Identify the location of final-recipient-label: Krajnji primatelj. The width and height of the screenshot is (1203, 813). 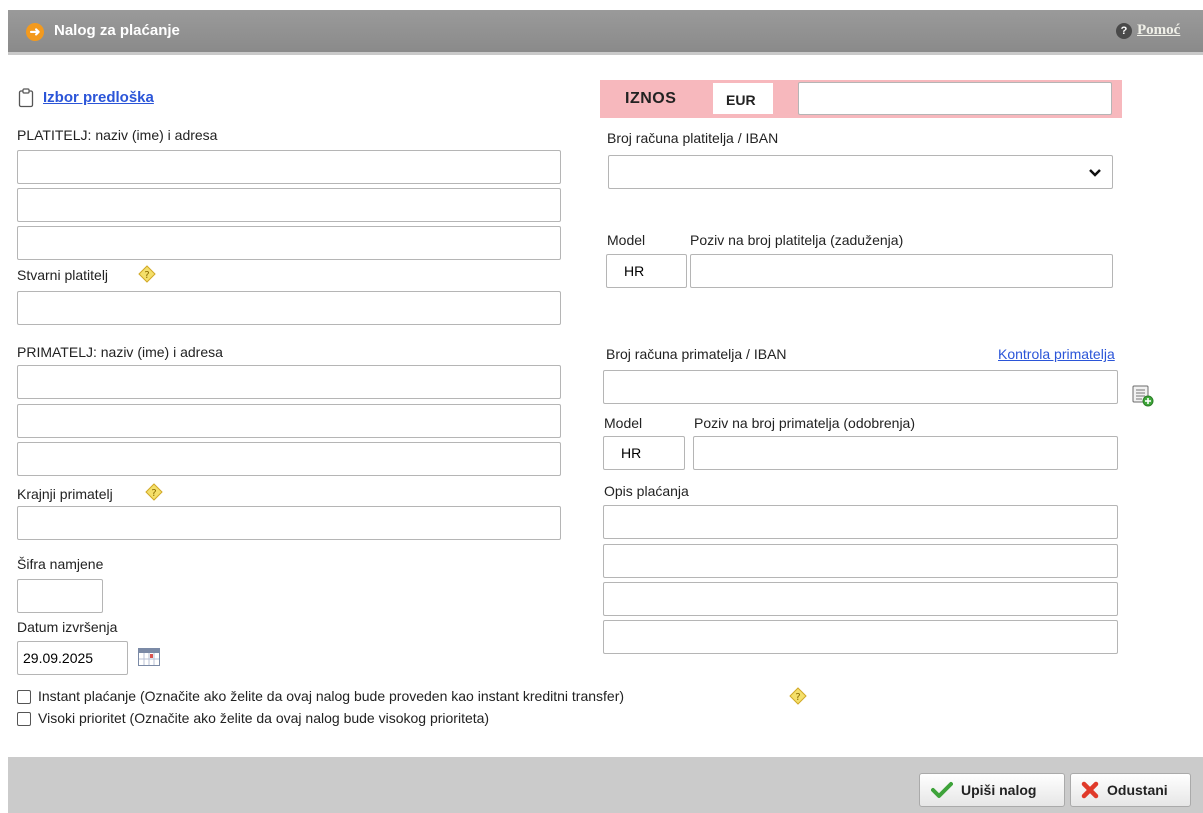
(65, 494).